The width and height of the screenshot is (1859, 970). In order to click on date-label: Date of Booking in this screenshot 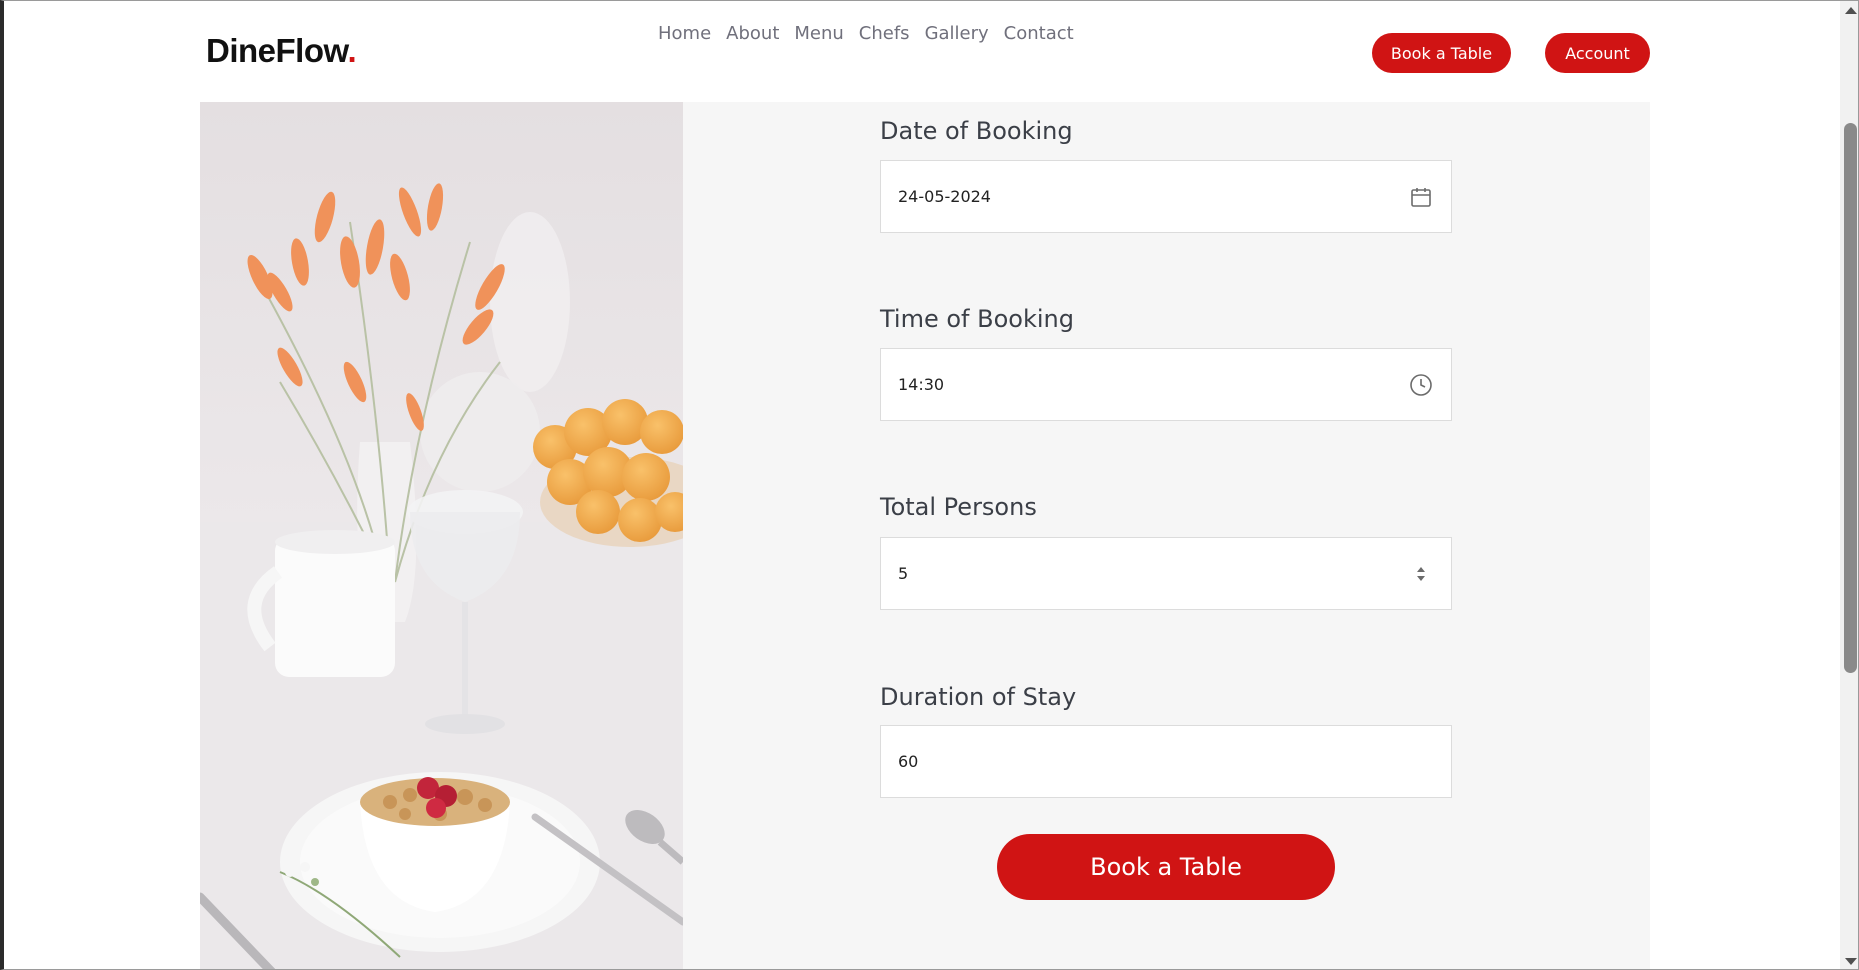, I will do `click(976, 131)`.